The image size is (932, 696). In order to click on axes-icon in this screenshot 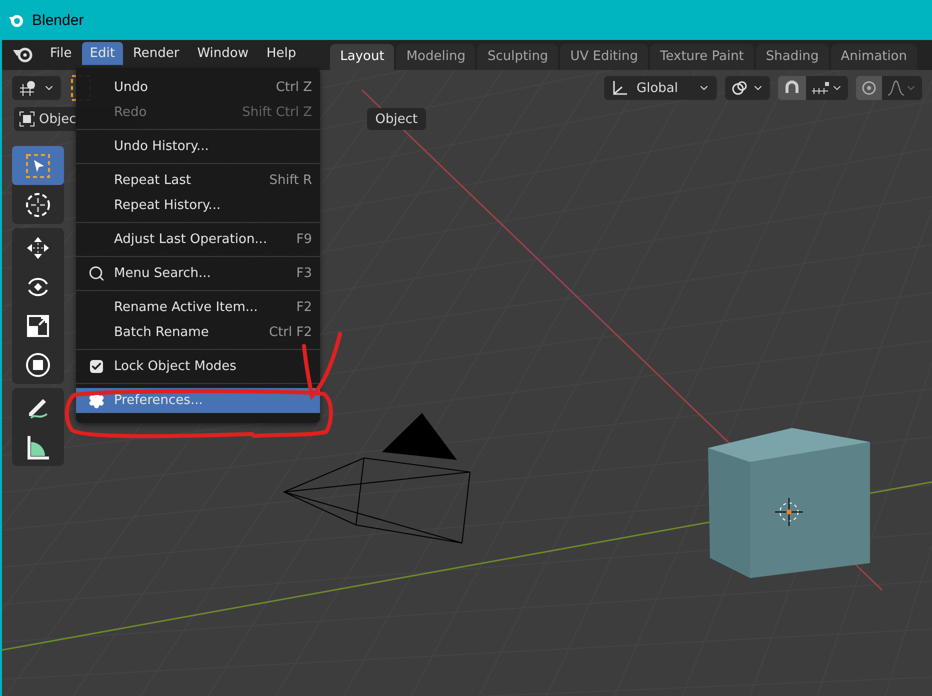, I will do `click(619, 88)`.